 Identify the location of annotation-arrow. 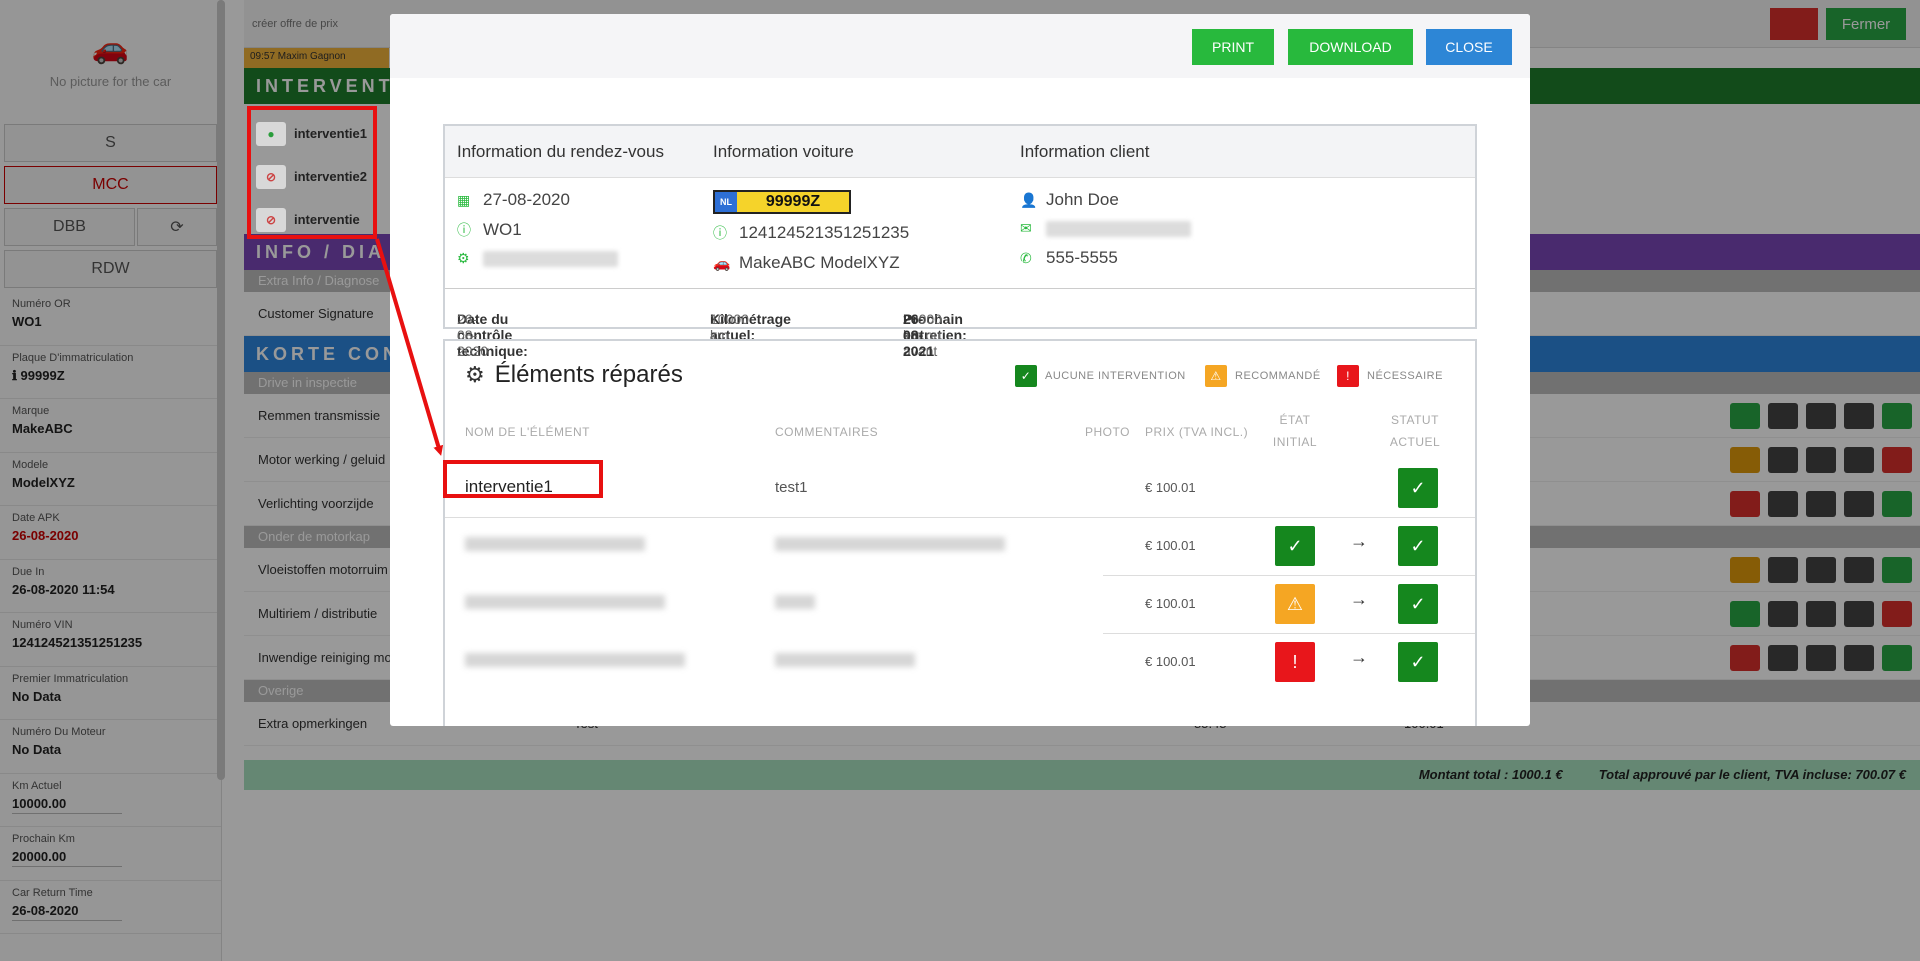
(409, 347).